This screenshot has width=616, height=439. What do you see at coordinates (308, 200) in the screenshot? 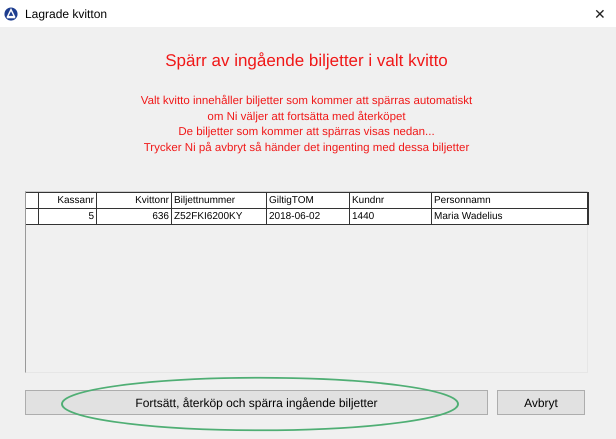
I see `column-header: GiltigTOM` at bounding box center [308, 200].